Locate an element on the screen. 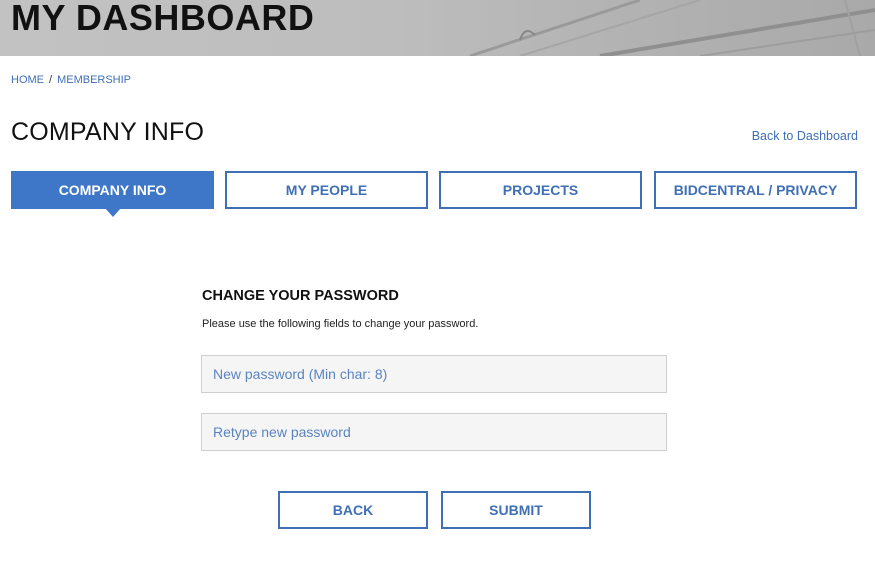  change-password-heading: CHANGE YOUR PASSWORD is located at coordinates (300, 296).